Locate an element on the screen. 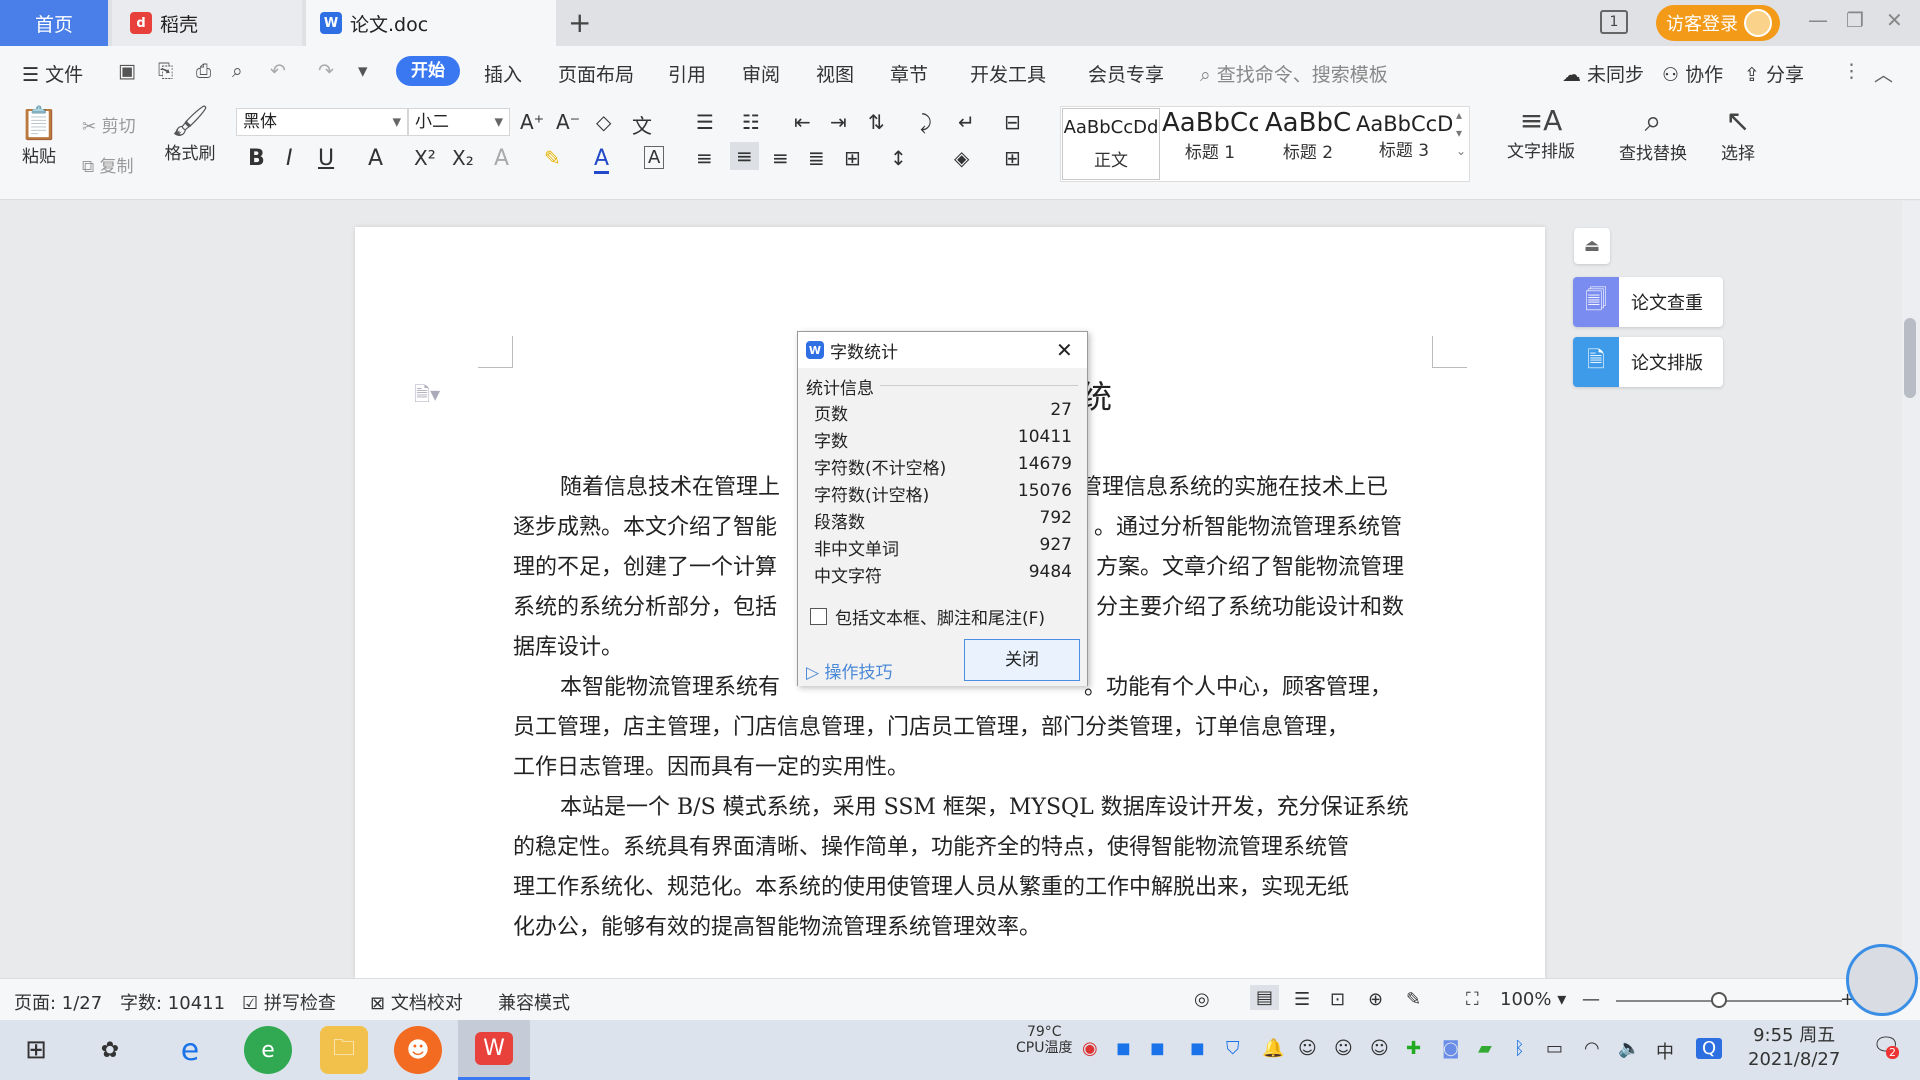 This screenshot has width=1920, height=1080. zoom-slider-thumb is located at coordinates (1719, 1000).